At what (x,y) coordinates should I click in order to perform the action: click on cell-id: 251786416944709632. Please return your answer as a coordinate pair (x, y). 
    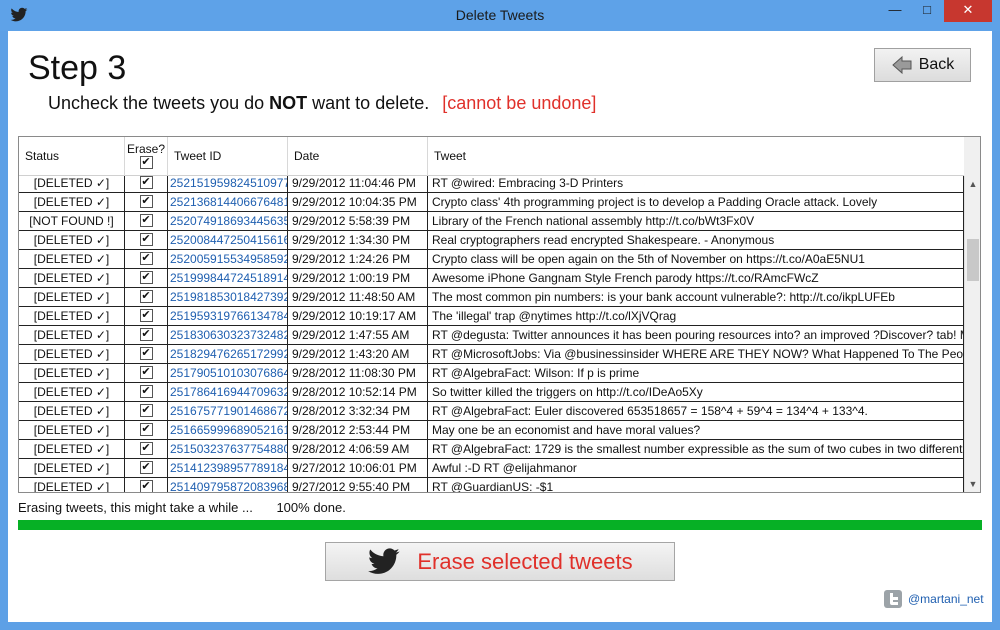
    Looking at the image, I should click on (228, 392).